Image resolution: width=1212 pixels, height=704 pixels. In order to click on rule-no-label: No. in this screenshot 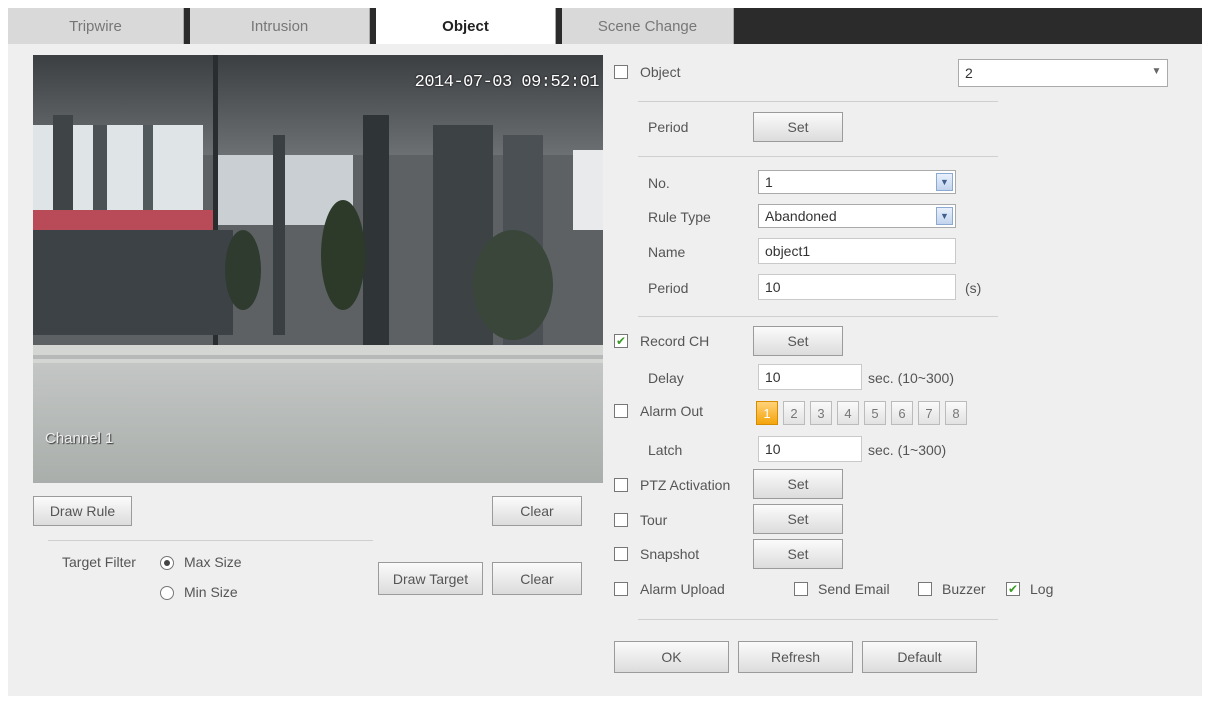, I will do `click(659, 183)`.